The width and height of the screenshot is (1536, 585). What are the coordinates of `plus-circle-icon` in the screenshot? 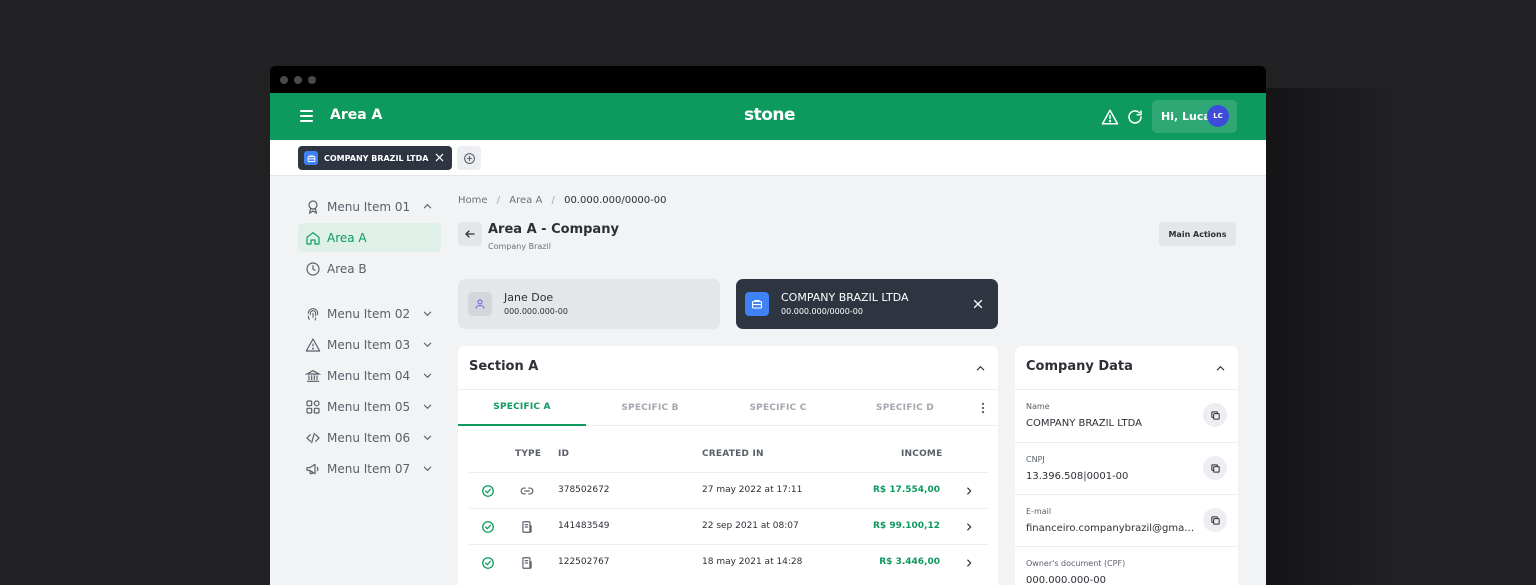 It's located at (469, 158).